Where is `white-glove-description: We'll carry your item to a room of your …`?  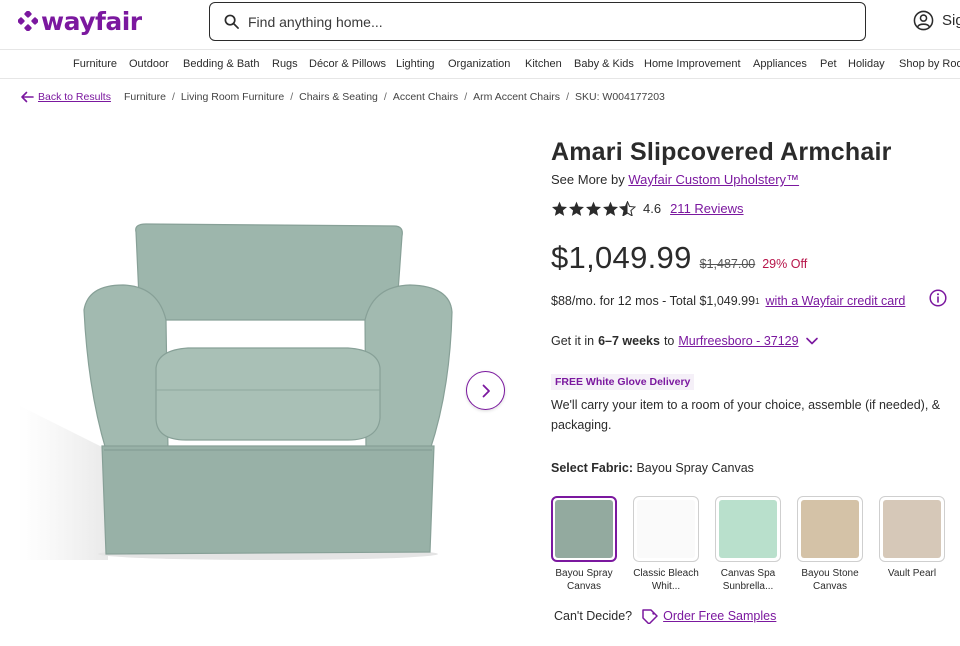 white-glove-description: We'll carry your item to a room of your … is located at coordinates (746, 415).